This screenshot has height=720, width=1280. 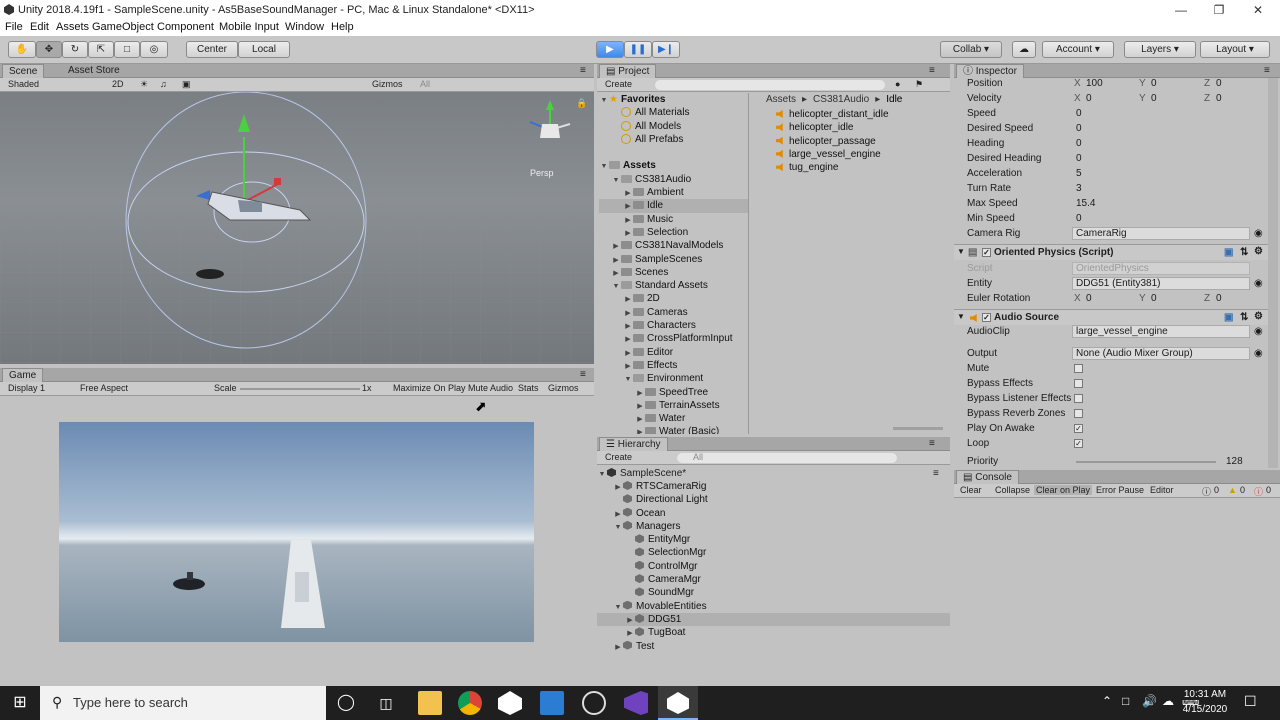 I want to click on audio-file-item: large_vessel_engine, so click(x=832, y=154).